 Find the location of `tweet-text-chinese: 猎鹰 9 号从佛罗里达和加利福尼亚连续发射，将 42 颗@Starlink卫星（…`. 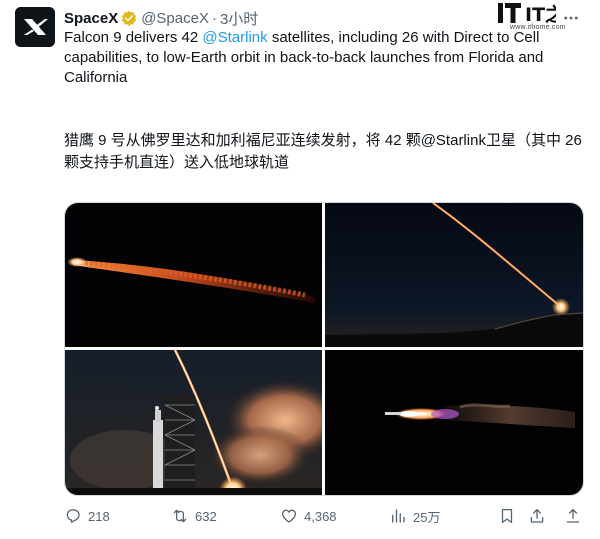

tweet-text-chinese: 猎鹰 9 号从佛罗里达和加利福尼亚连续发射，将 42 颗@Starlink卫星（… is located at coordinates (323, 151).